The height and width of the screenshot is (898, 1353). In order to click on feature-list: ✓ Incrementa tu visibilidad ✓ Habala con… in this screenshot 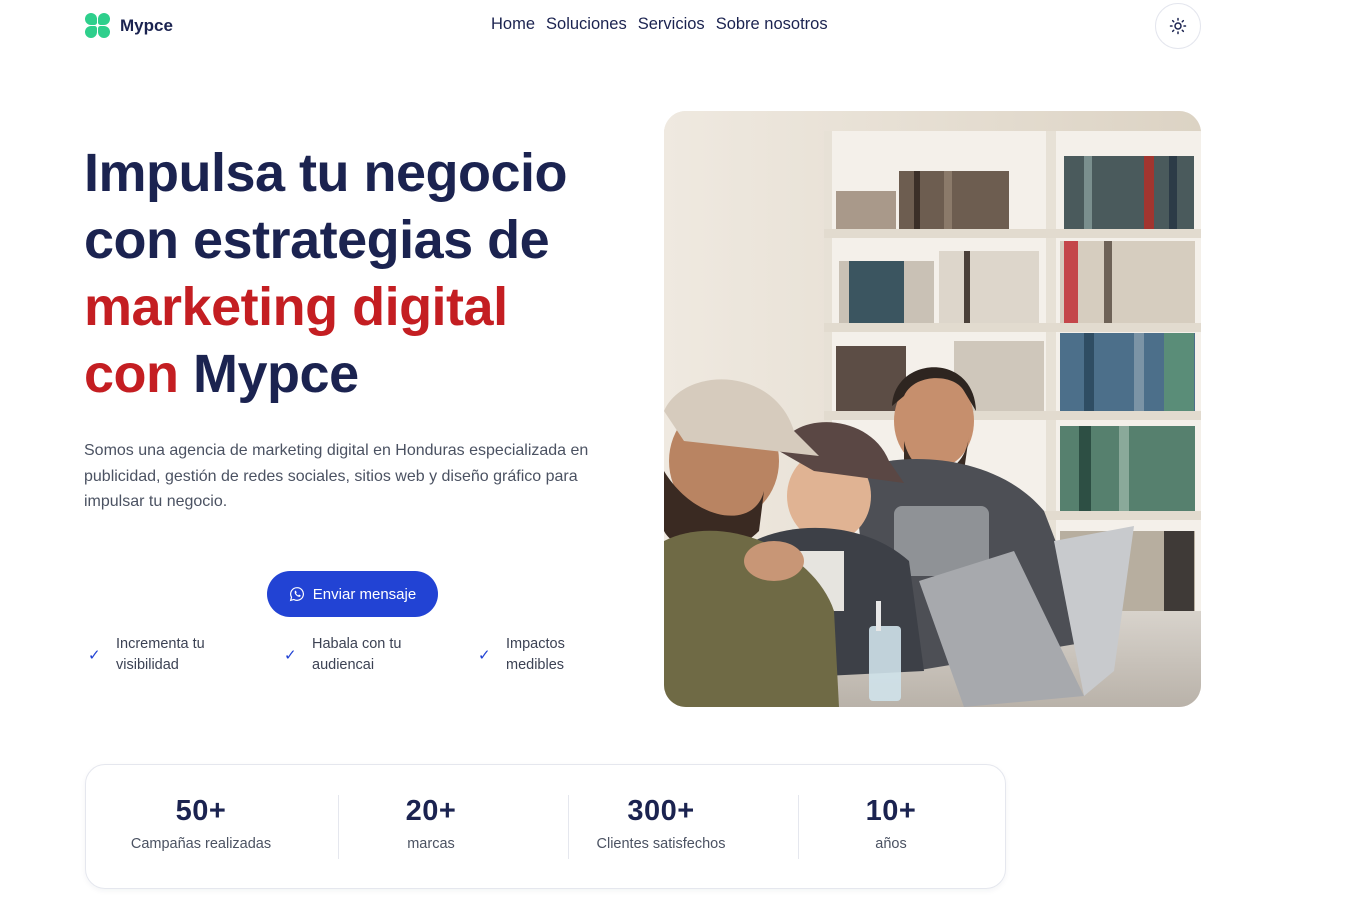, I will do `click(358, 659)`.